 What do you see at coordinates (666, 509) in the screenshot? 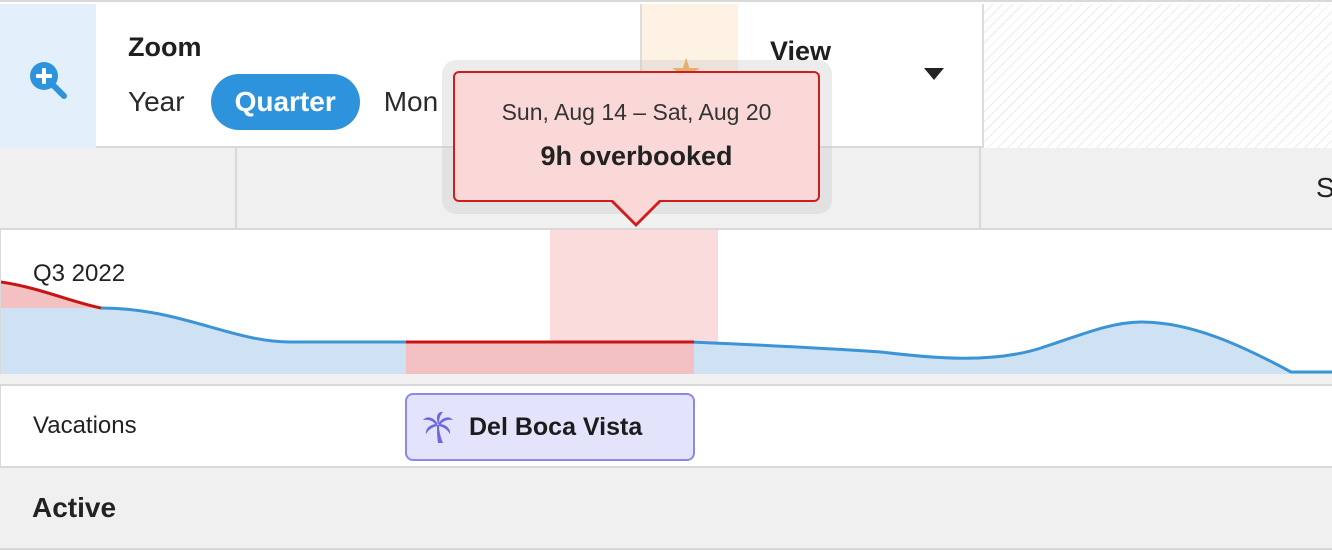
I see `active-section-header: Active` at bounding box center [666, 509].